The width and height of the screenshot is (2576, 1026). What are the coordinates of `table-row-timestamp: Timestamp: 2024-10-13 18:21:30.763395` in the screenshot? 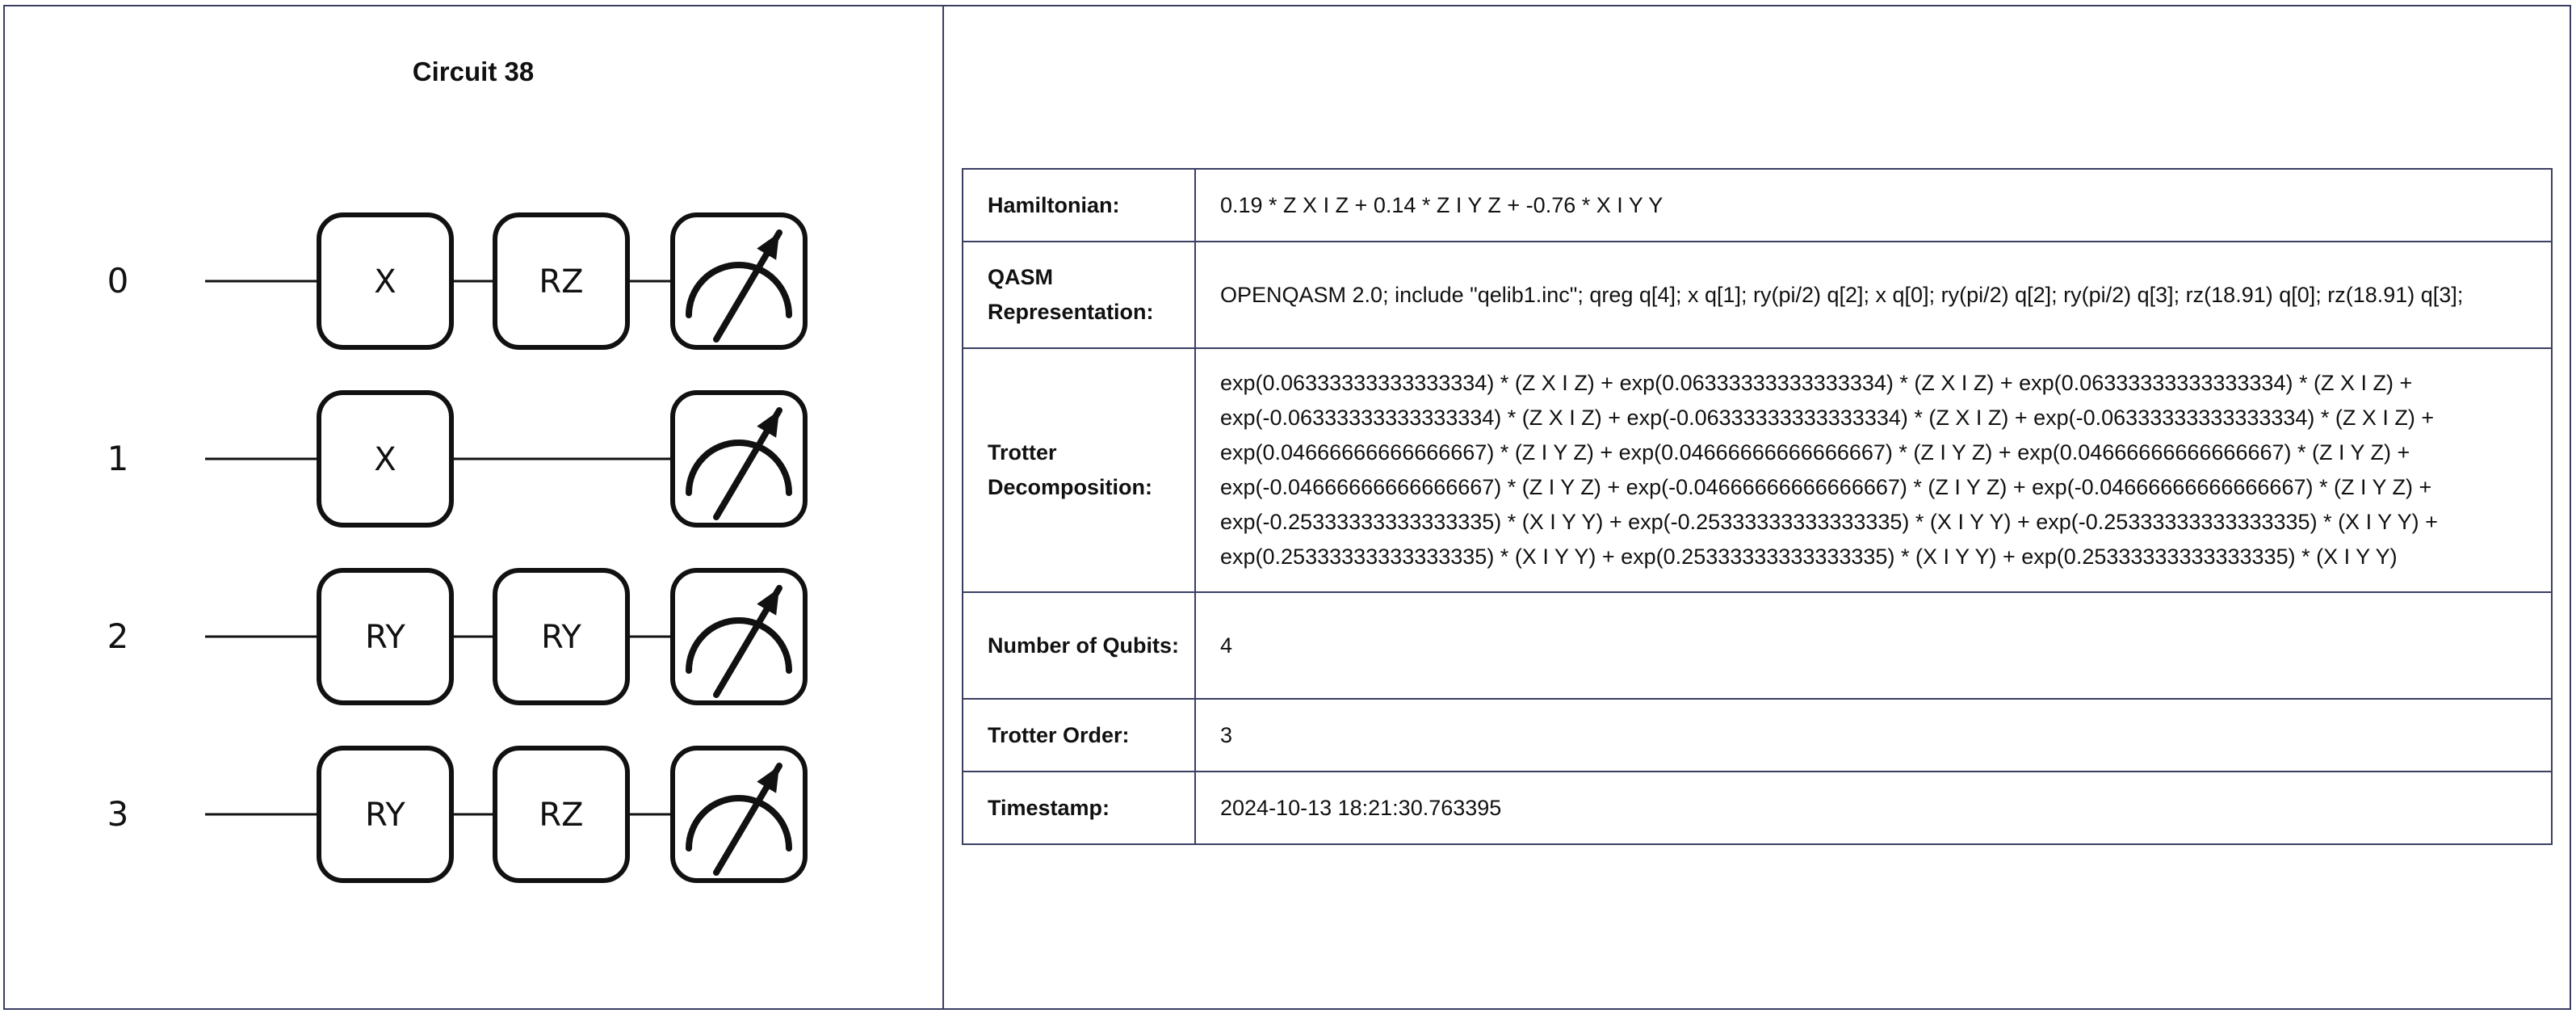 It's located at (1757, 808).